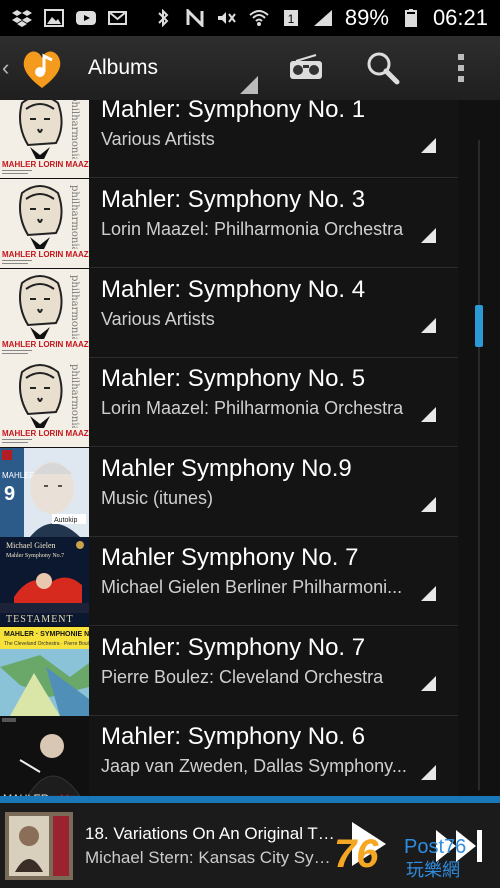  I want to click on battery-percent: 89%, so click(366, 17).